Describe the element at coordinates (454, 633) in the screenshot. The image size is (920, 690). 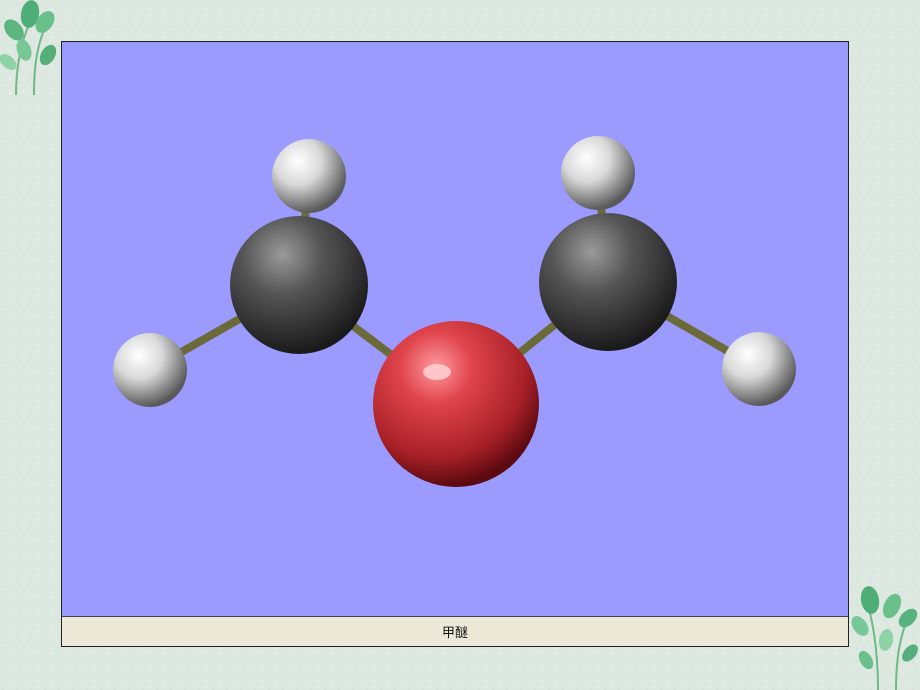
I see `molecule-name-label: 甲醚` at that location.